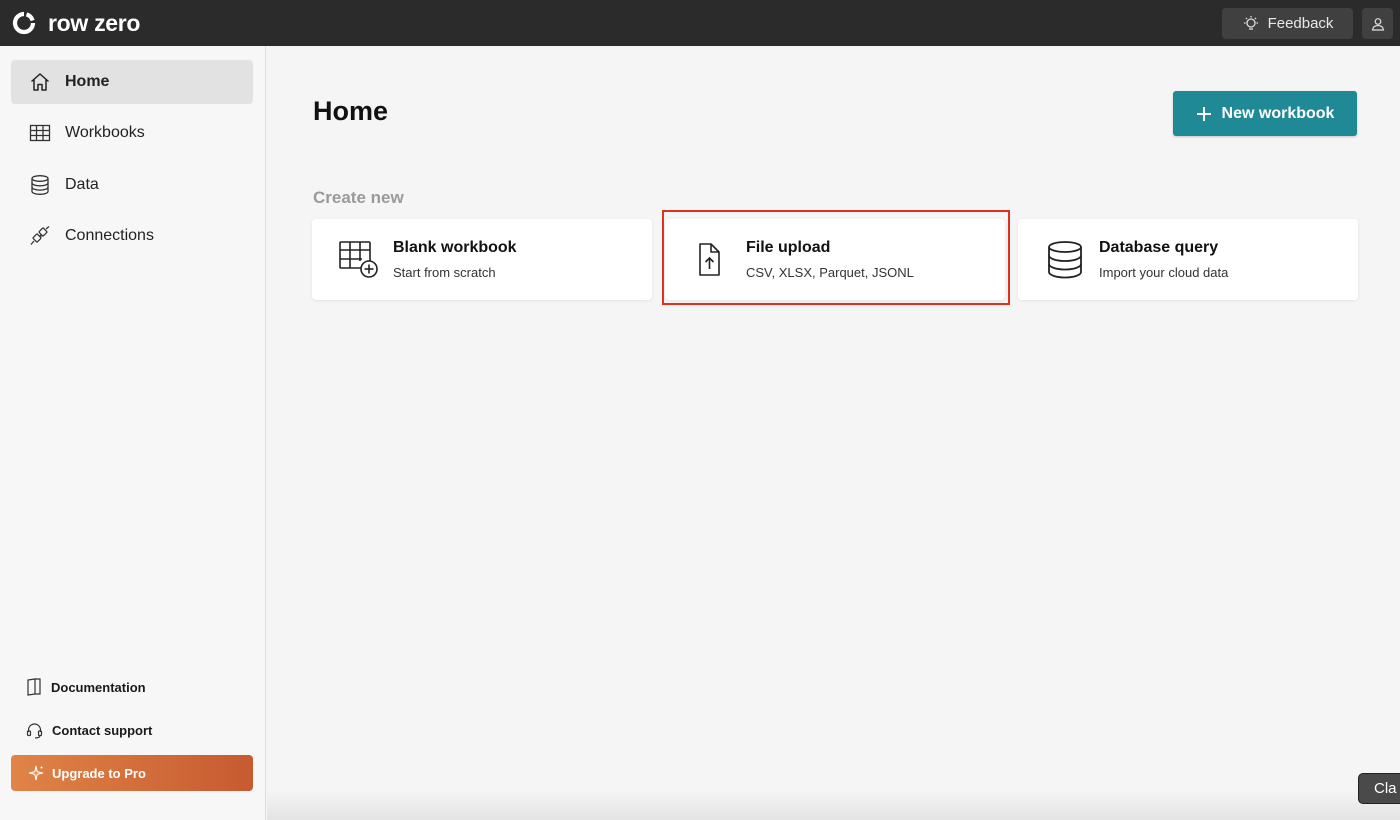 The width and height of the screenshot is (1400, 820). Describe the element at coordinates (358, 197) in the screenshot. I see `create-new-heading: Create new` at that location.